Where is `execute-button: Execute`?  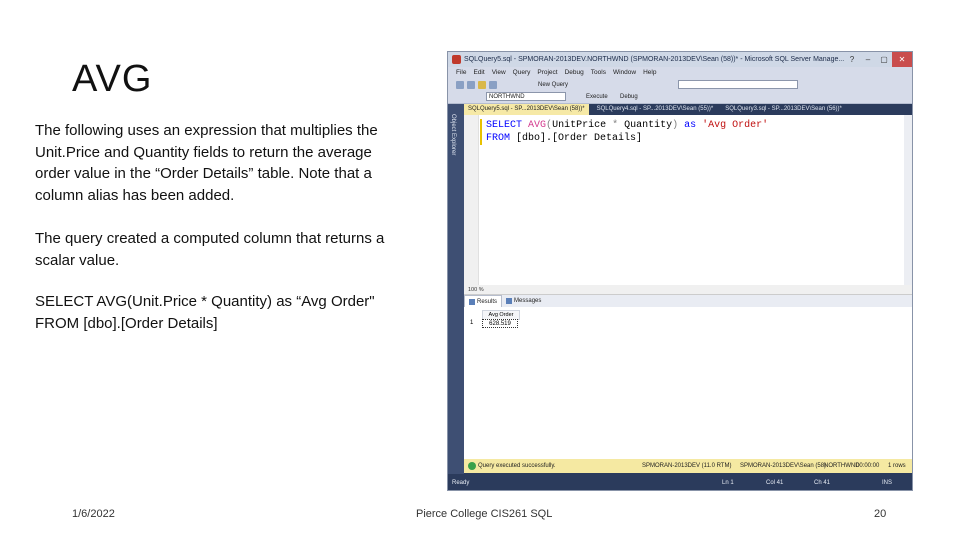 execute-button: Execute is located at coordinates (597, 97).